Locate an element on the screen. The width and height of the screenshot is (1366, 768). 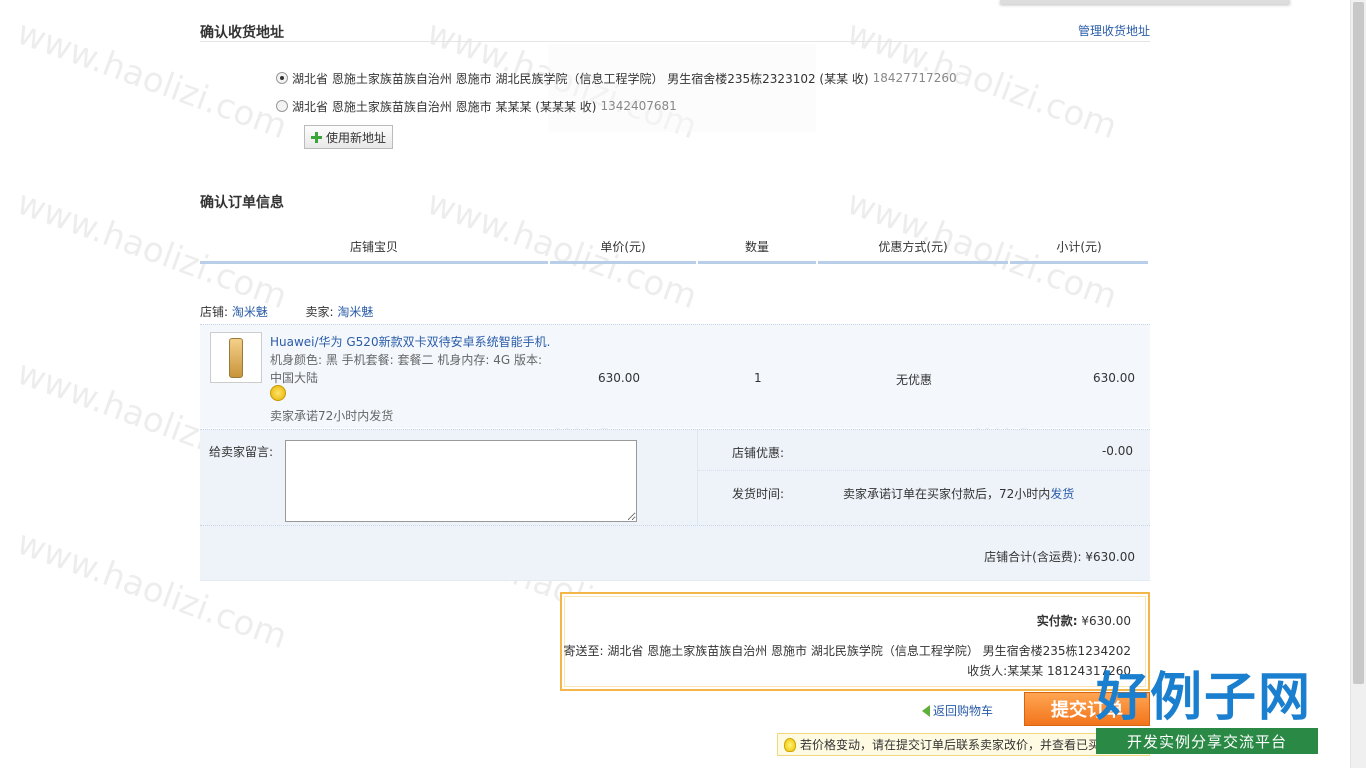
ghost-overlay is located at coordinates (682, 88).